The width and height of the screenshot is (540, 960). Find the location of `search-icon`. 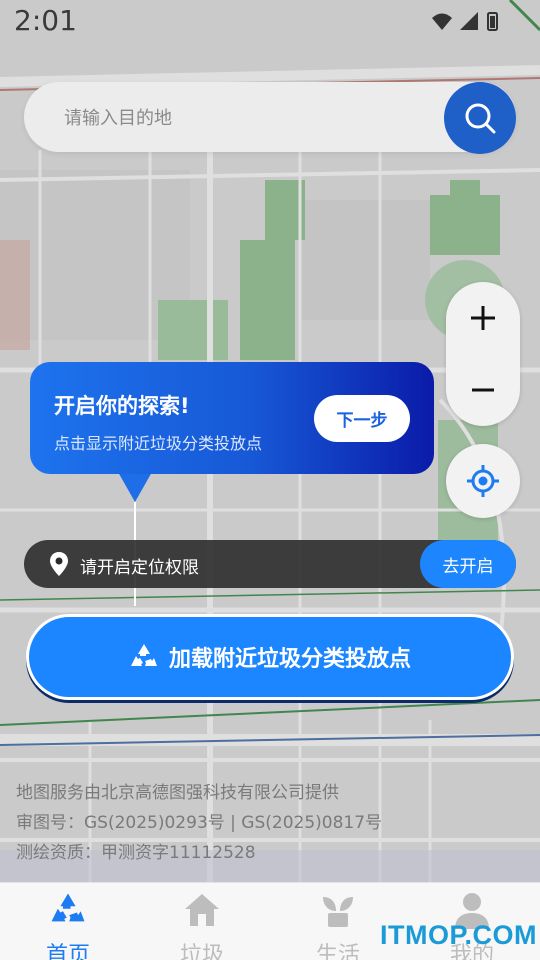

search-icon is located at coordinates (480, 118).